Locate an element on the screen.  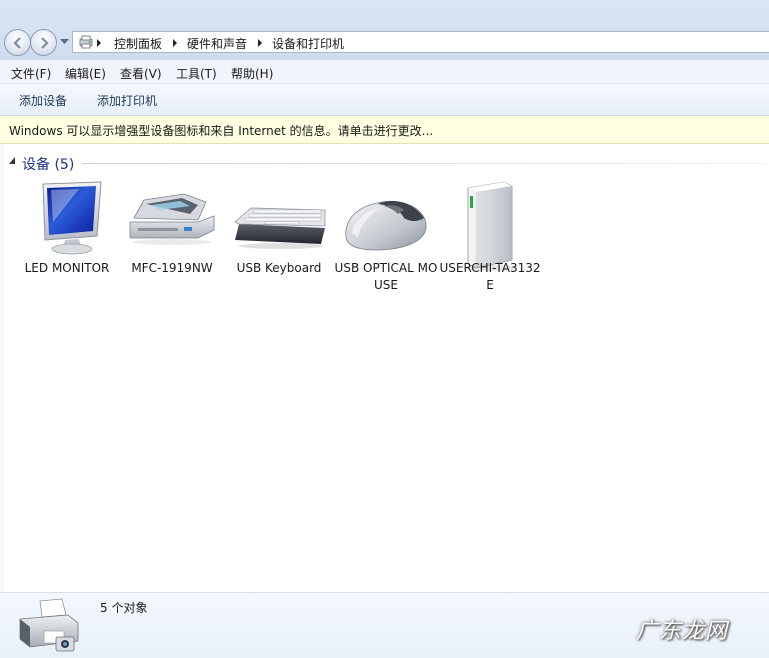
device-label: LED MONITOR is located at coordinates (67, 268).